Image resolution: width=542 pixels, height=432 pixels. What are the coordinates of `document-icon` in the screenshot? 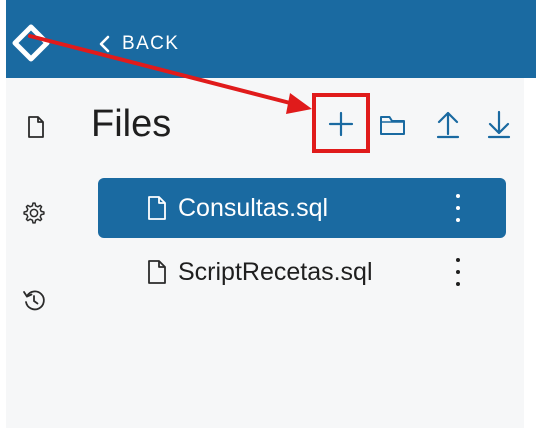 It's located at (36, 127).